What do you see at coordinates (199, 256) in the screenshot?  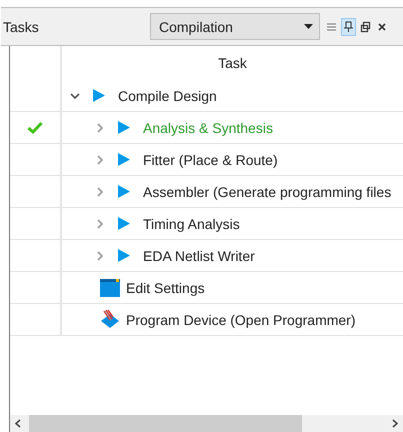 I see `task-label: EDA Netlist Writer` at bounding box center [199, 256].